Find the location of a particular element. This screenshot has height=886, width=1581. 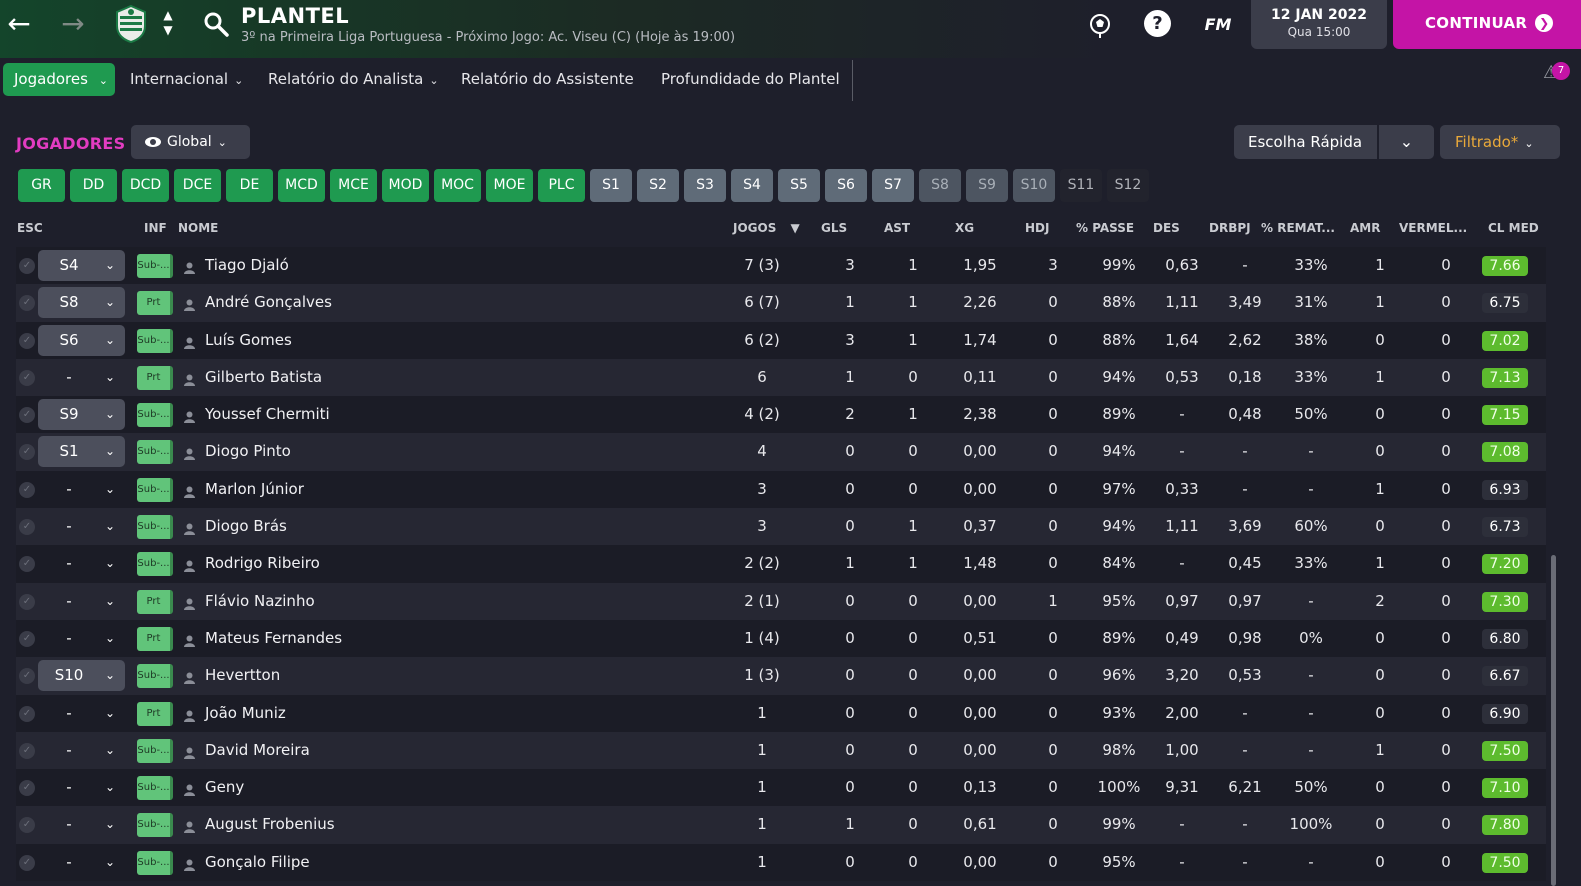

filter-dropdown: Filtrado* ⌄ is located at coordinates (1500, 142).